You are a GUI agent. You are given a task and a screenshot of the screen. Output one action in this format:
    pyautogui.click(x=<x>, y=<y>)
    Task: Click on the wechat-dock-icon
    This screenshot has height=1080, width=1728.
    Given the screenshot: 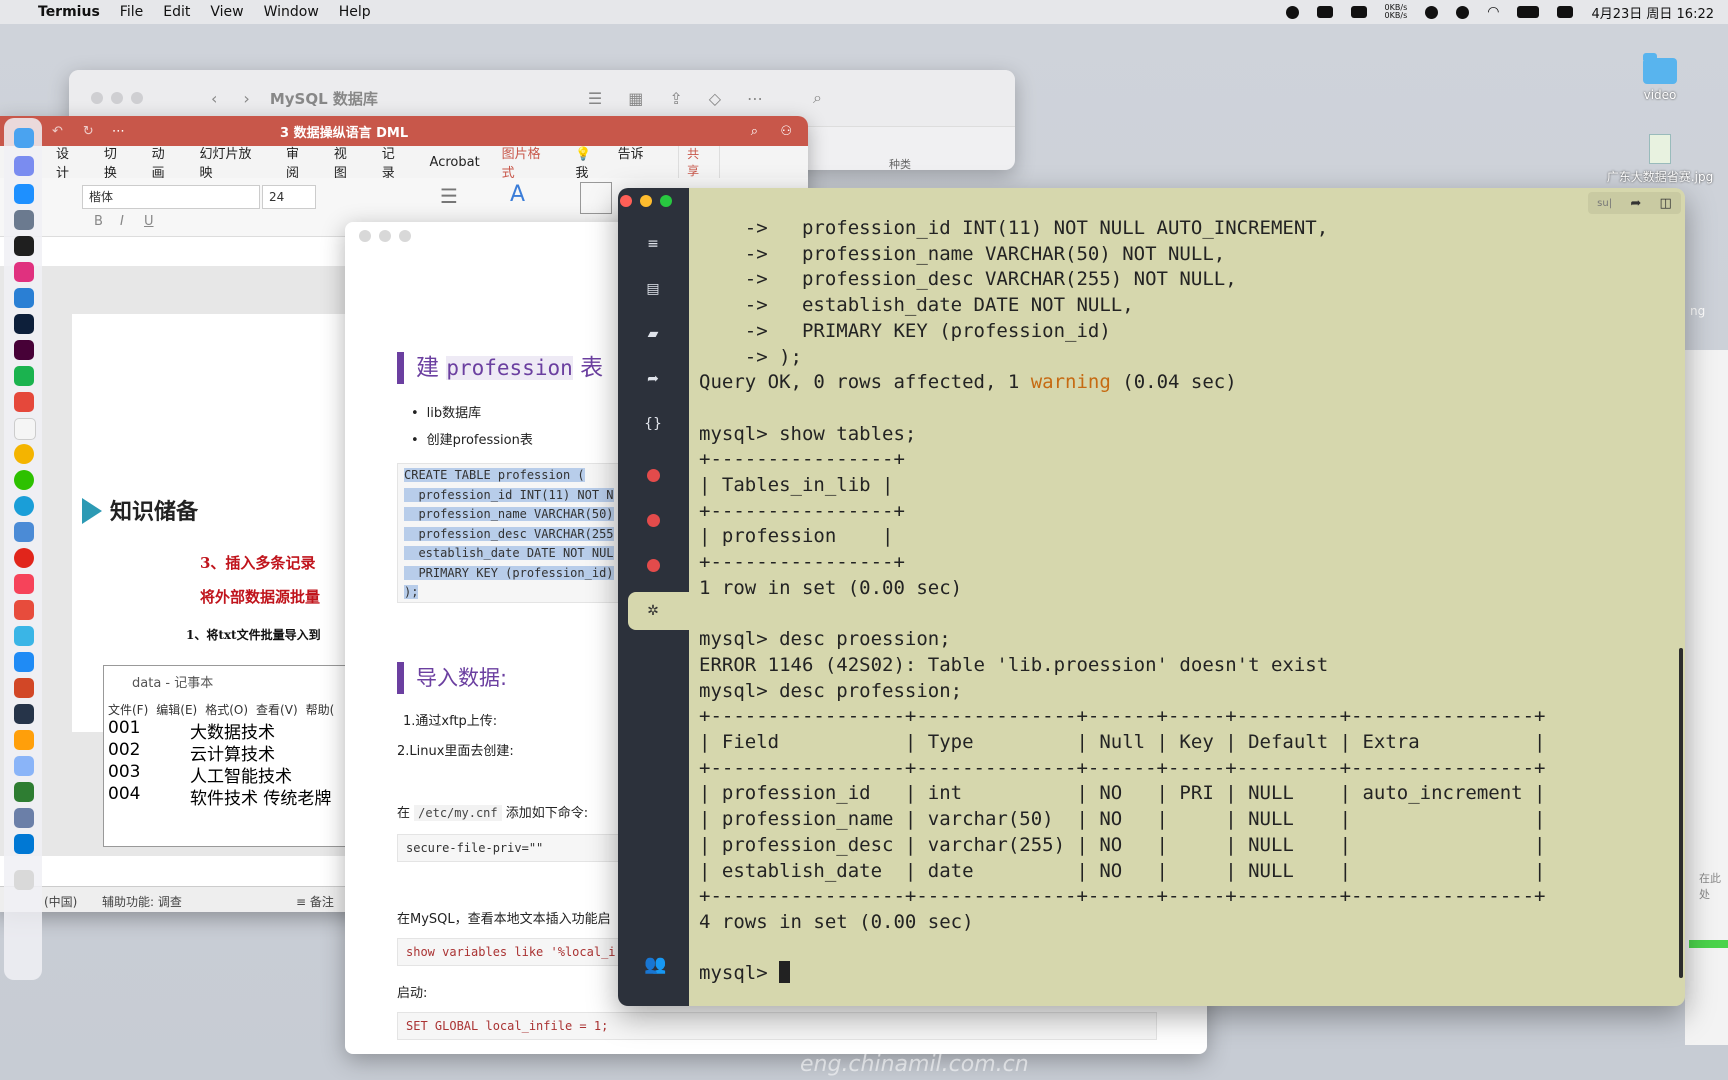 What is the action you would take?
    pyautogui.click(x=24, y=480)
    